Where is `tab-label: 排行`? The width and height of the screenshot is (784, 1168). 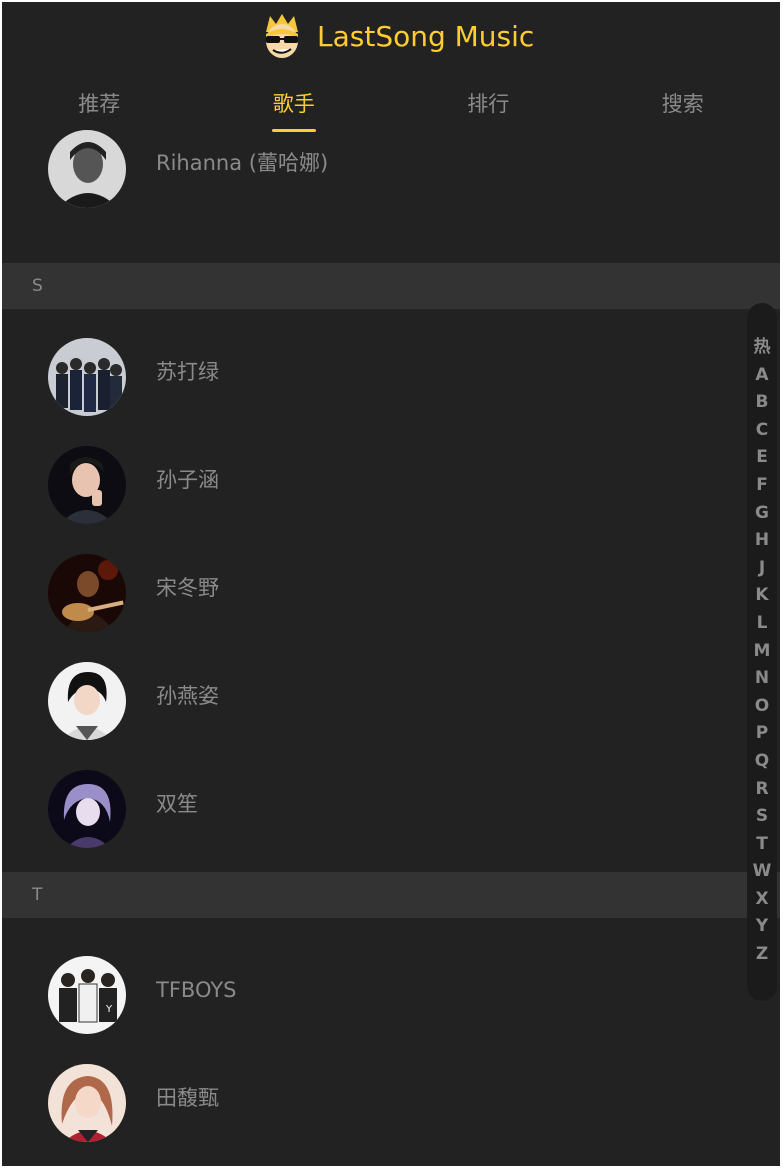 tab-label: 排行 is located at coordinates (488, 104).